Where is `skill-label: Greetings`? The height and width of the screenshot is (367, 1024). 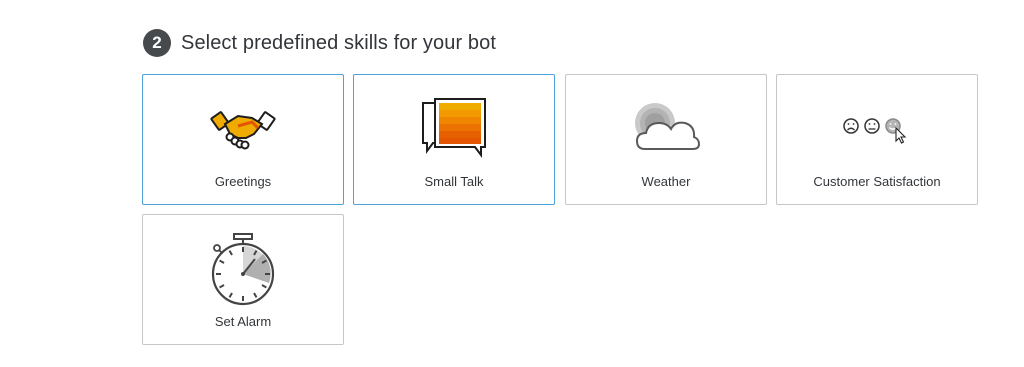 skill-label: Greetings is located at coordinates (243, 181).